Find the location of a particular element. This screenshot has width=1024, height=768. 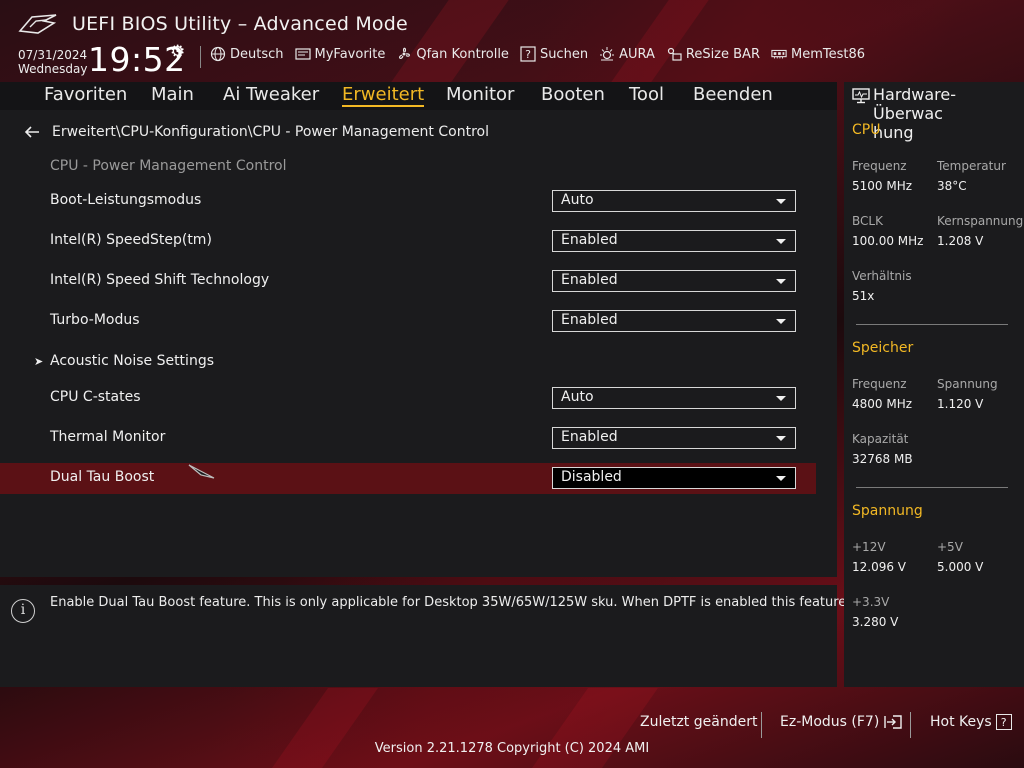

weekday: Wednesday is located at coordinates (53, 69).